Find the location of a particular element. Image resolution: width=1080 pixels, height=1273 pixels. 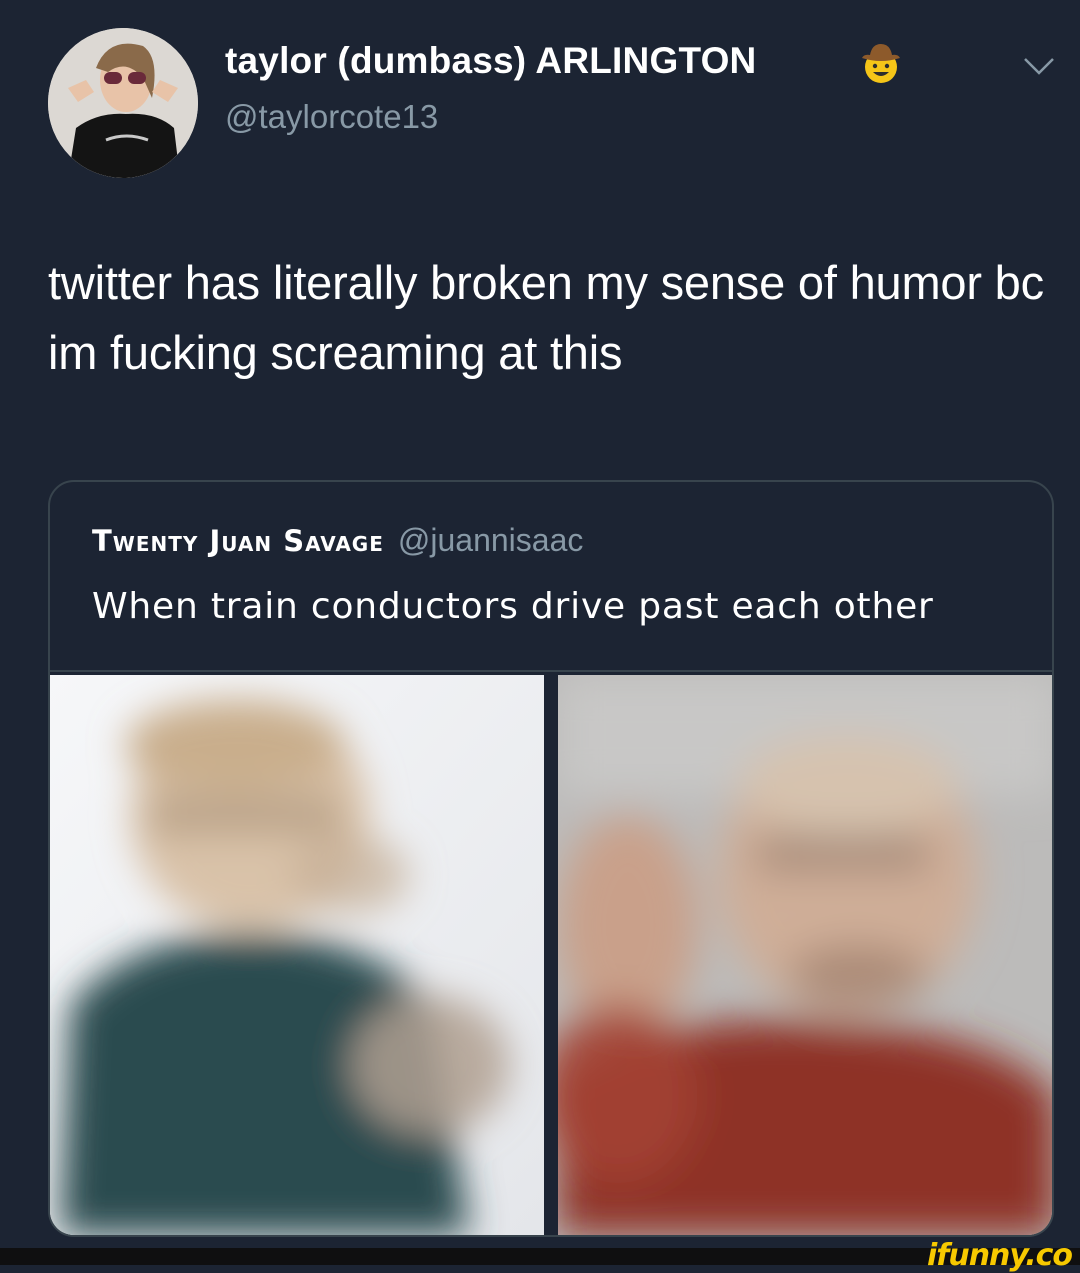

quoted-user-handle: @juannisaac is located at coordinates (490, 540).